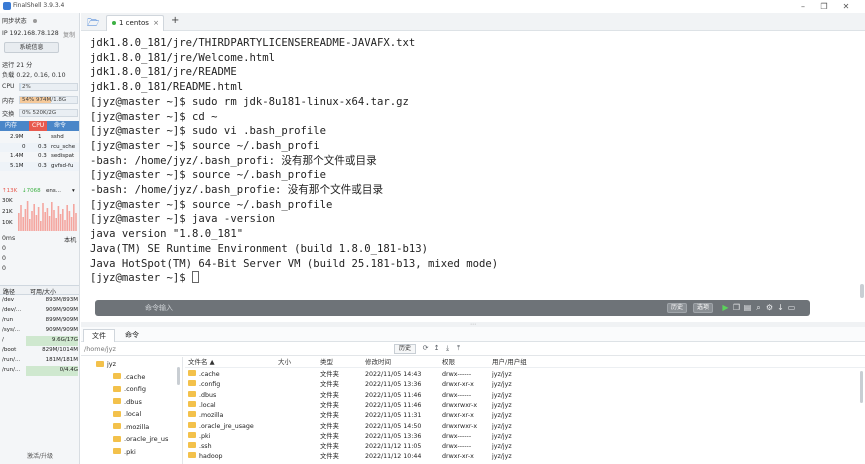 The image size is (865, 464). What do you see at coordinates (207, 405) in the screenshot?
I see `file-name: .local` at bounding box center [207, 405].